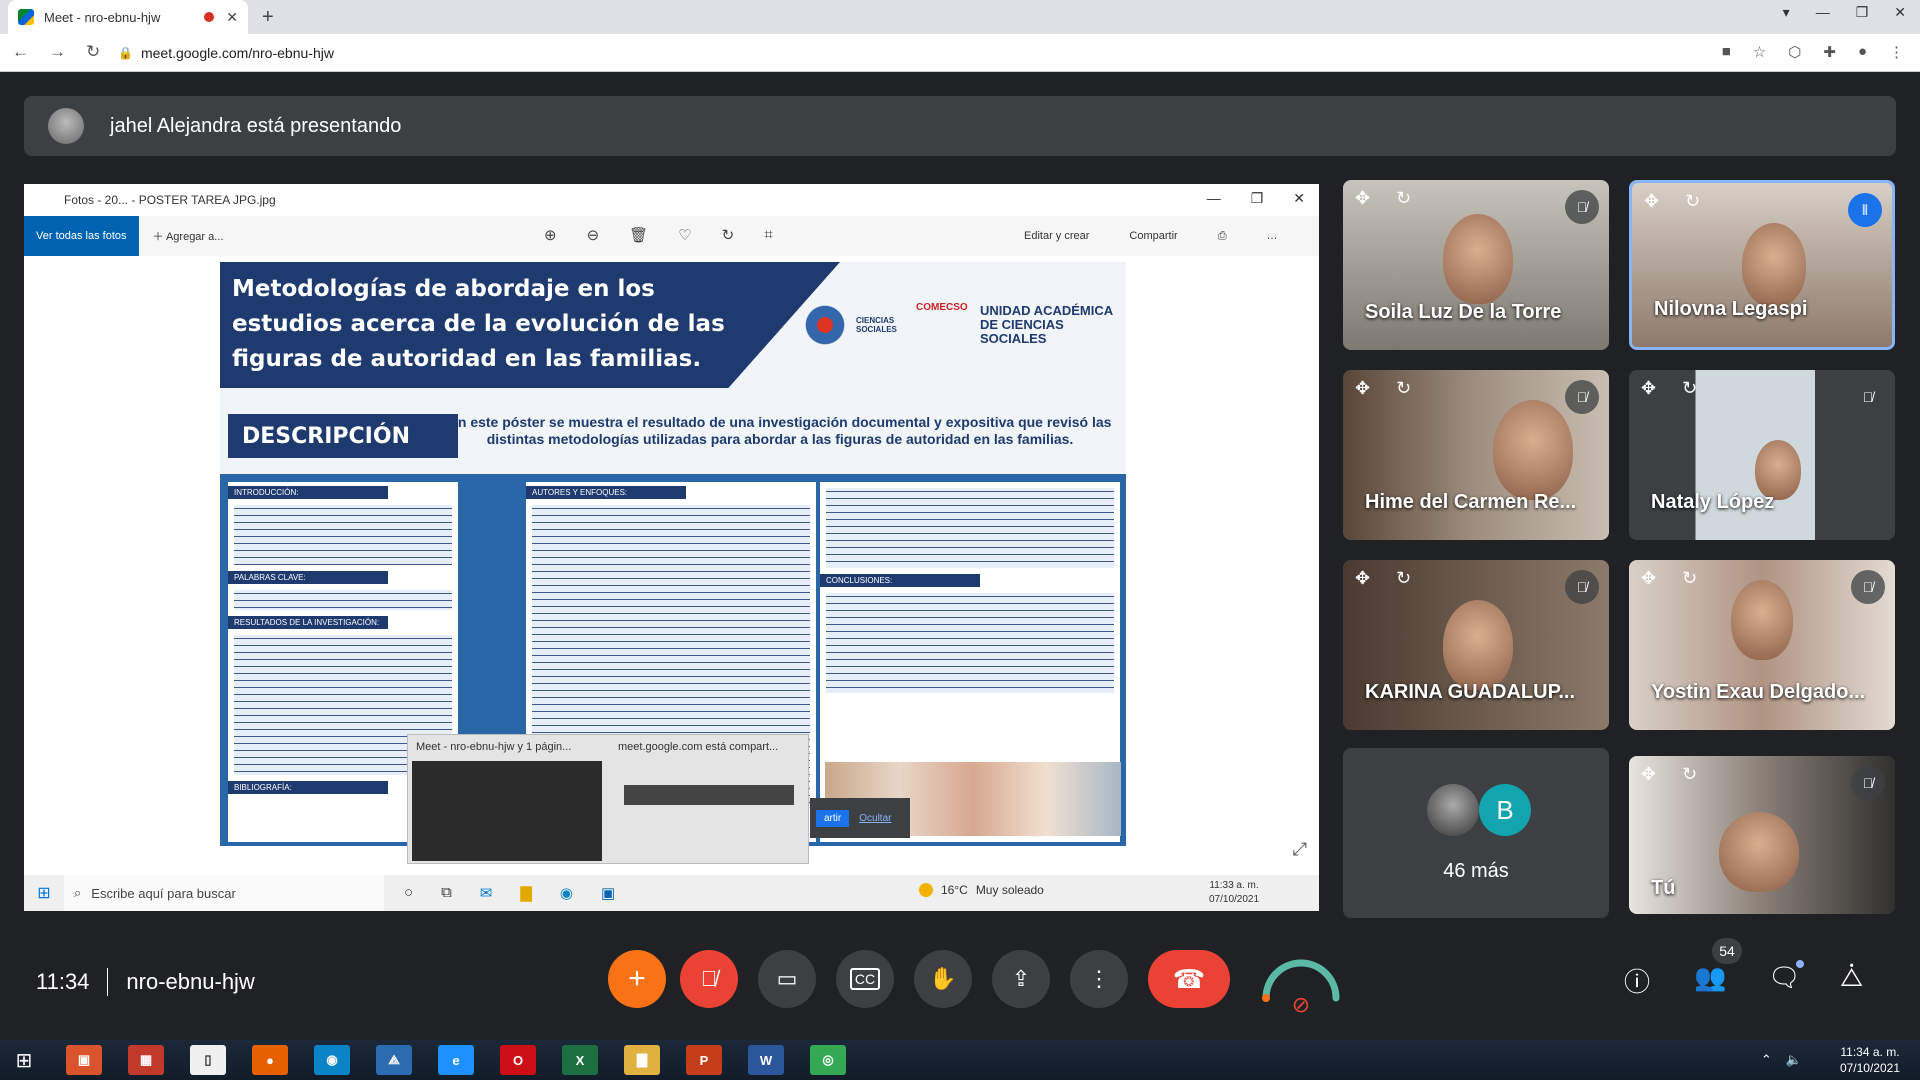  I want to click on cortana-icon: ○, so click(408, 893).